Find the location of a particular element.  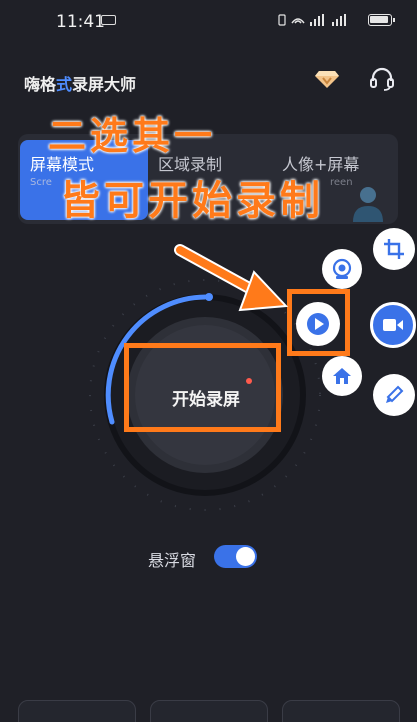

crop-button is located at coordinates (394, 249).